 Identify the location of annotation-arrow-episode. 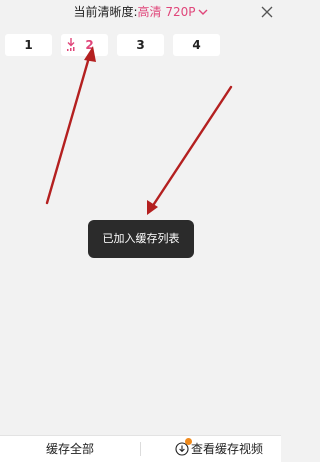
(70, 125).